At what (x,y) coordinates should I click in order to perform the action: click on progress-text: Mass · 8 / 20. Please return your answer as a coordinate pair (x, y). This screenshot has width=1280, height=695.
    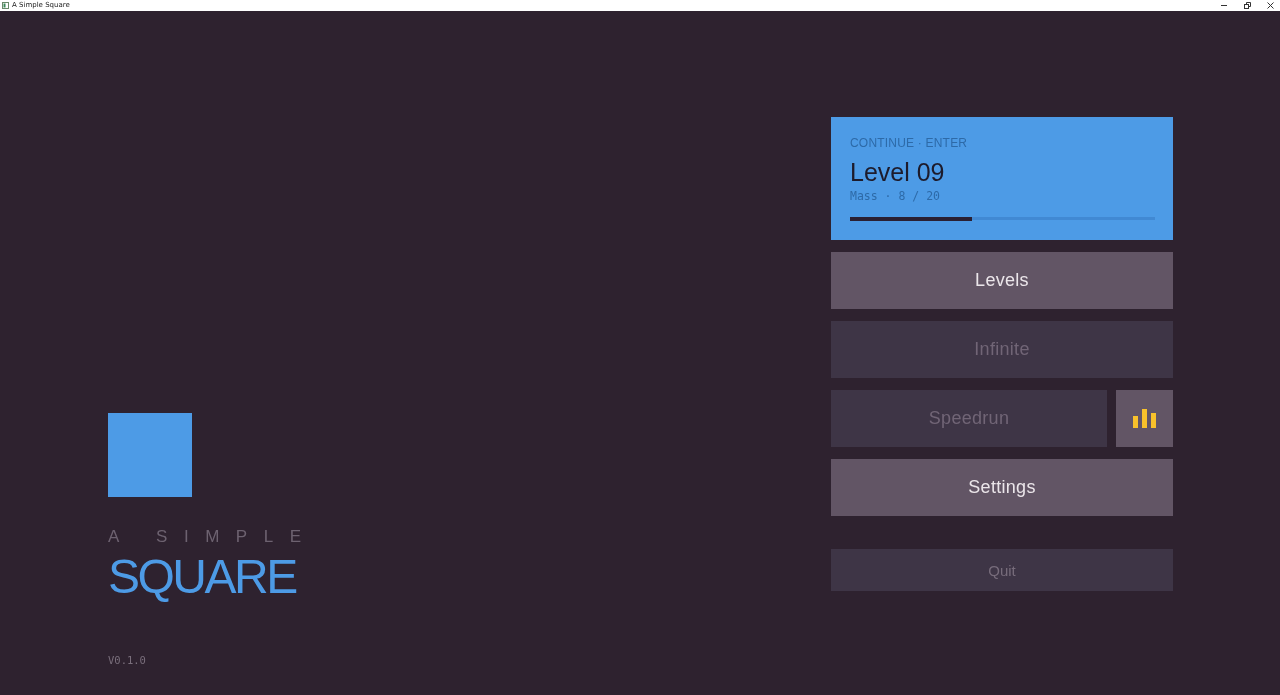
    Looking at the image, I should click on (895, 196).